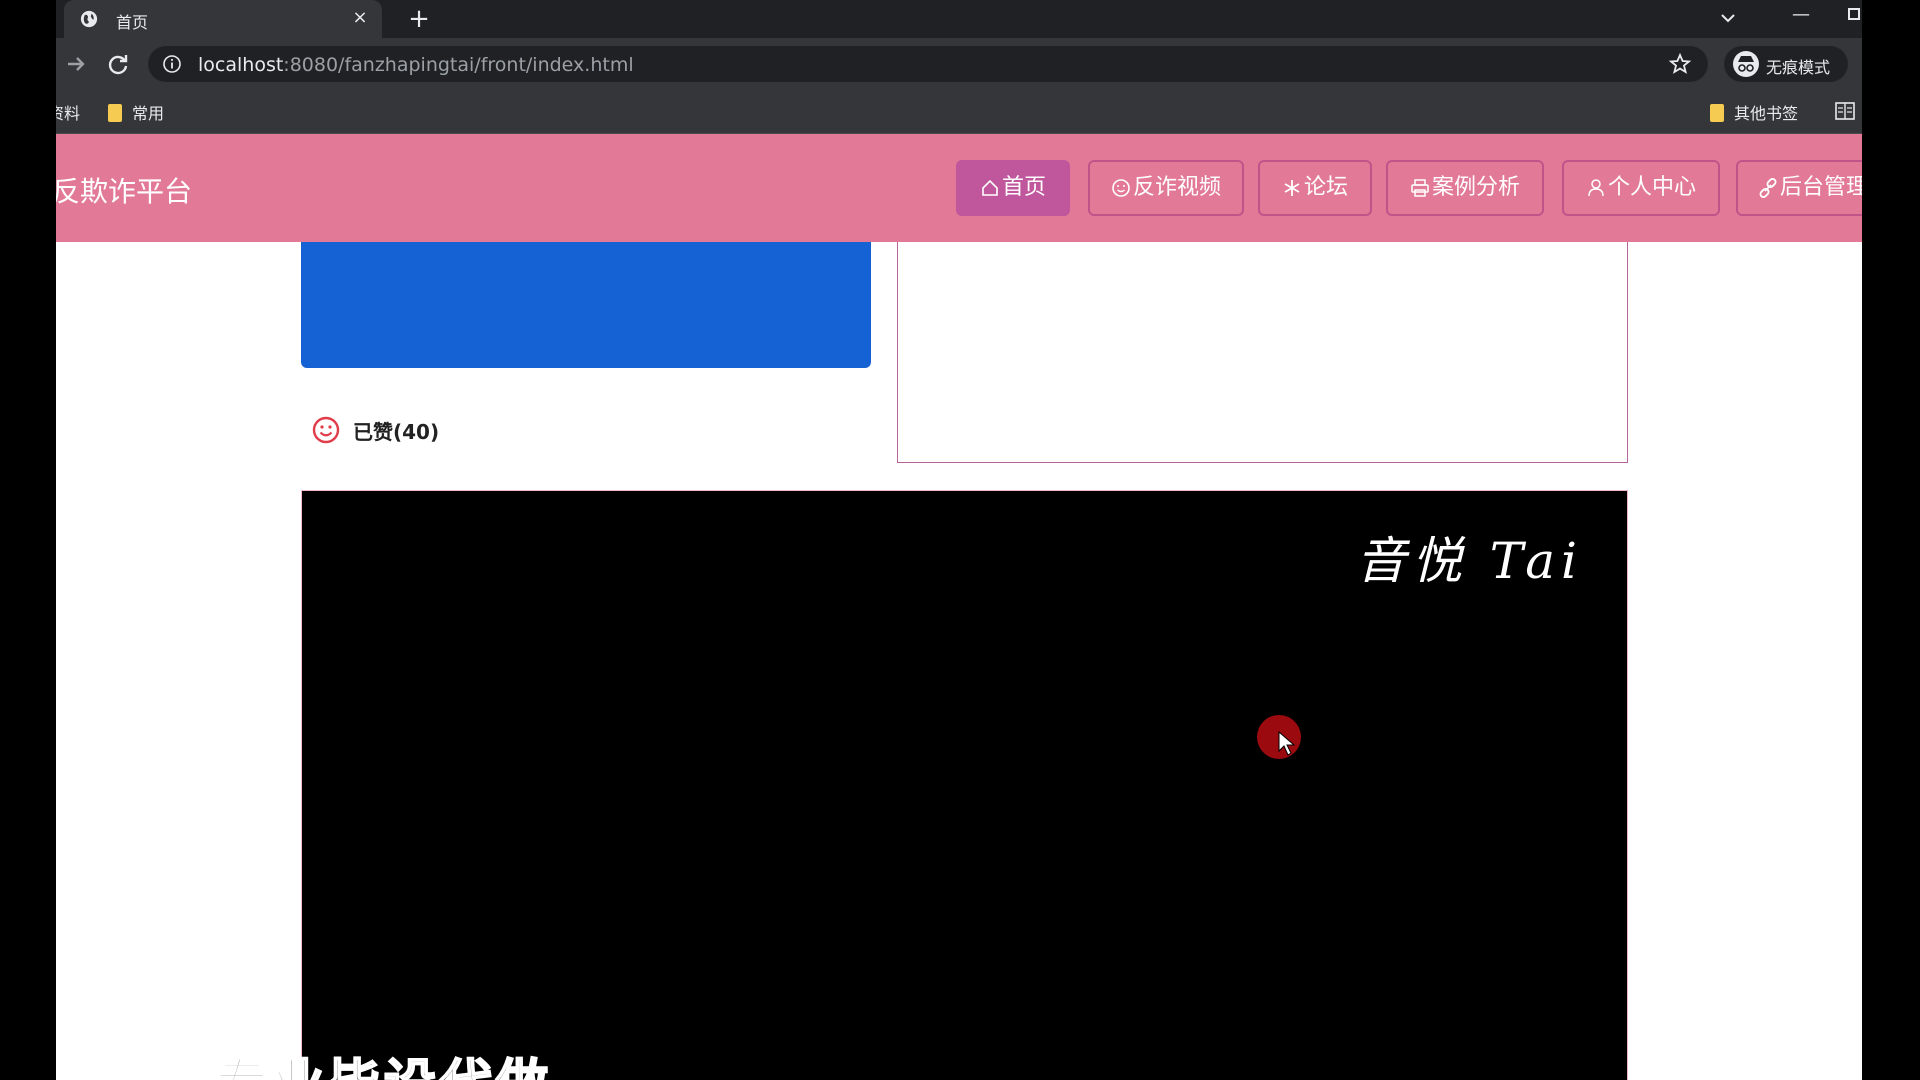  I want to click on url-host: localhost, so click(241, 65).